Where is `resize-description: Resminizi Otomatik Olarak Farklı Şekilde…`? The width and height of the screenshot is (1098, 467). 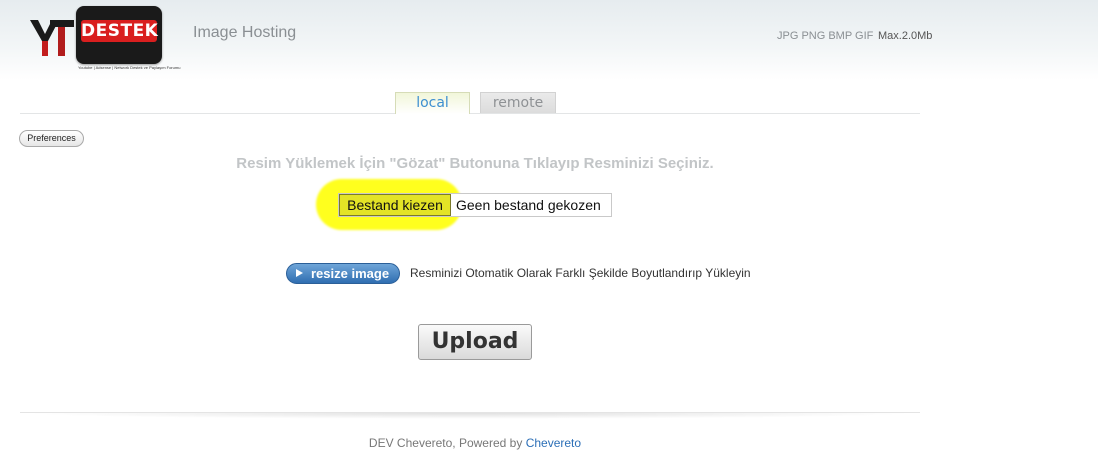
resize-description: Resminizi Otomatik Olarak Farklı Şekilde… is located at coordinates (580, 273).